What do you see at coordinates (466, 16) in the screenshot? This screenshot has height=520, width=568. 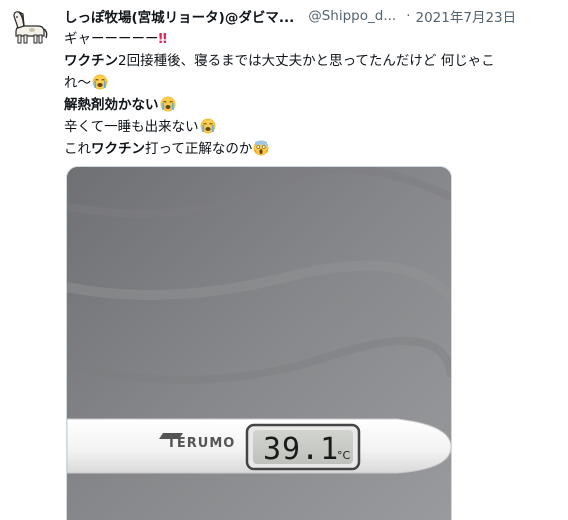 I see `tweet-date: 2021年7月23日` at bounding box center [466, 16].